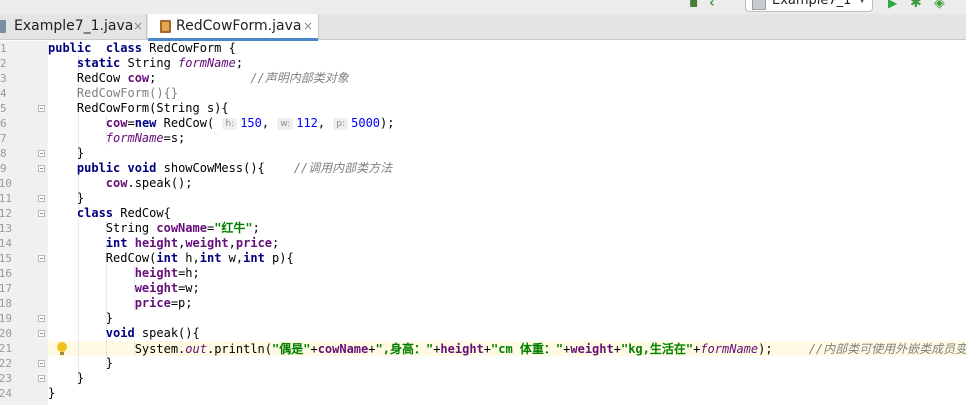 This screenshot has height=405, width=966. What do you see at coordinates (131, 123) in the screenshot?
I see `code-token: =` at bounding box center [131, 123].